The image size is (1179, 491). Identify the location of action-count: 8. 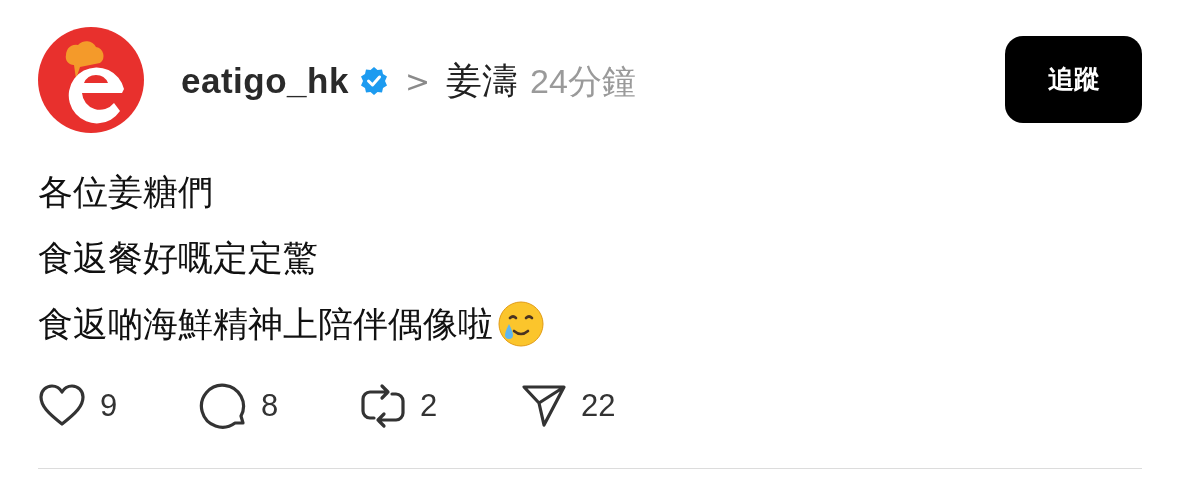
(270, 405).